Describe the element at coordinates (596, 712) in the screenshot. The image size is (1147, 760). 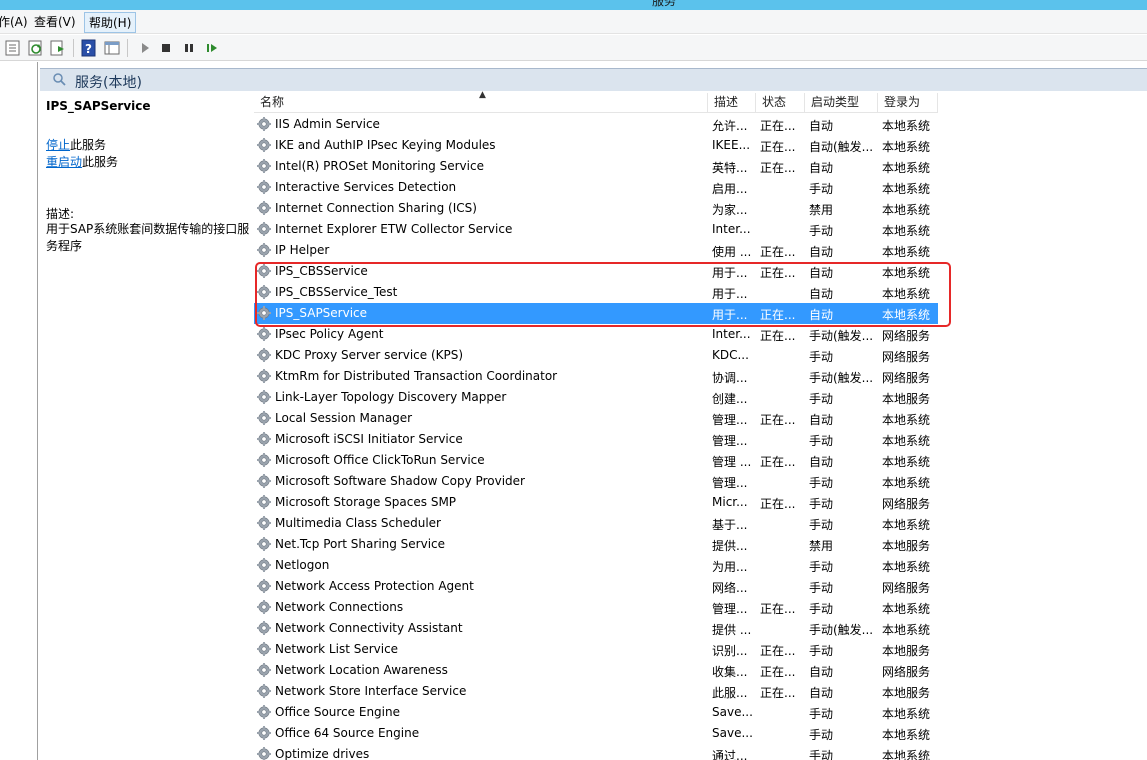
I see `service-row: Office Source Engine Save... 手动 本地系统` at that location.